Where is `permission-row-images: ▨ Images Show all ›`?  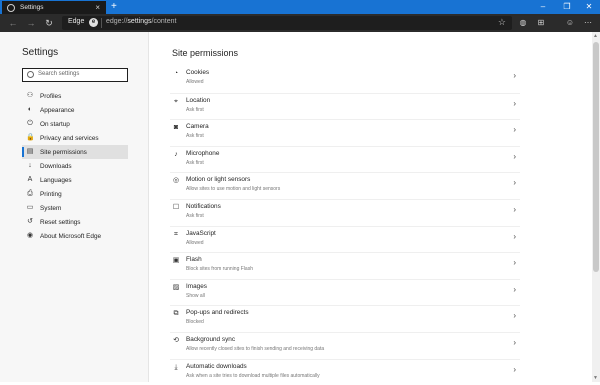 permission-row-images: ▨ Images Show all › is located at coordinates (345, 292).